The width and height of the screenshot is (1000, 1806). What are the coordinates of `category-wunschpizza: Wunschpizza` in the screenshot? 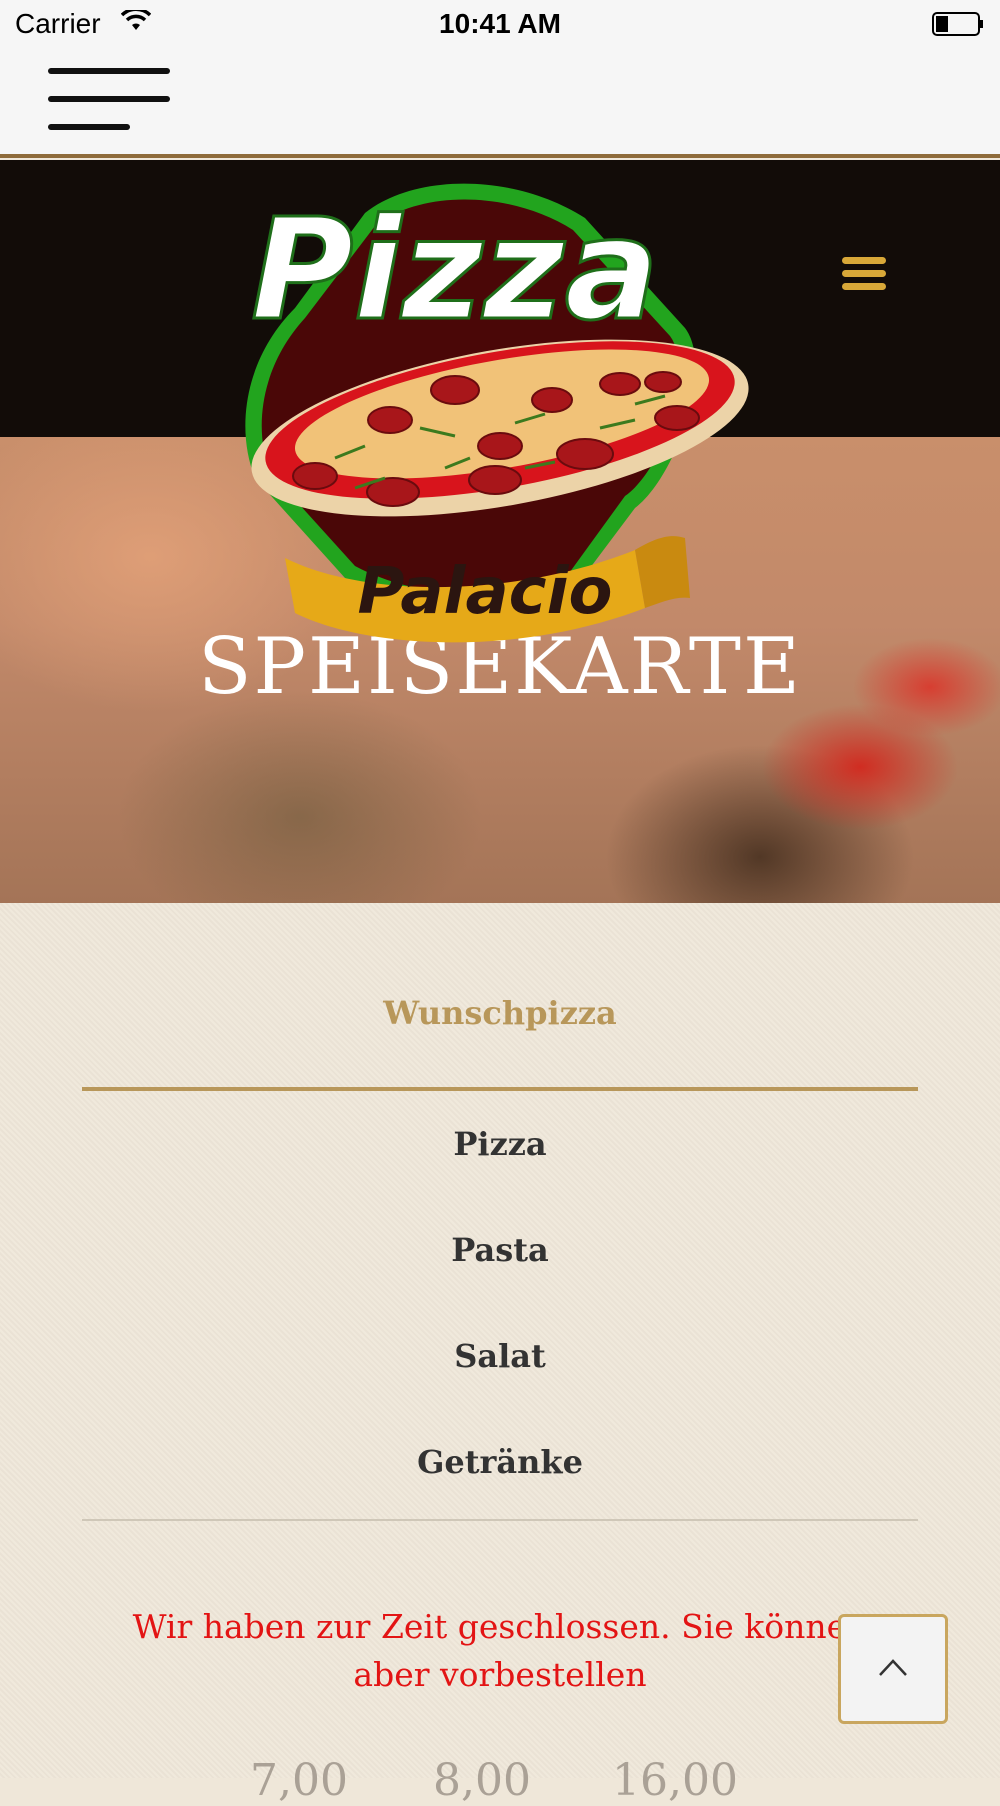 It's located at (500, 997).